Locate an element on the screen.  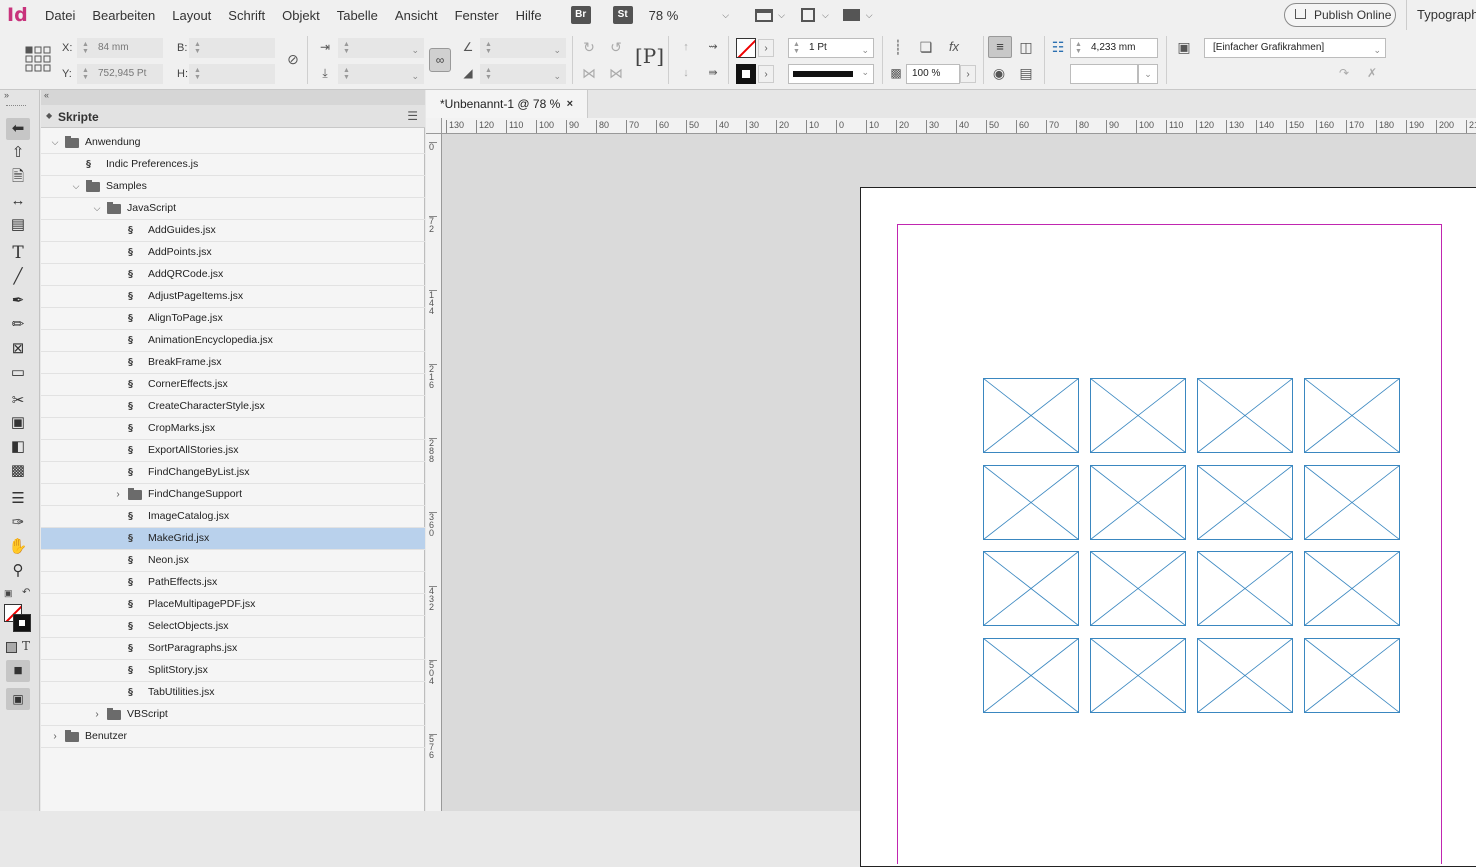
scale-y-dropdown-icon: ⌄ is located at coordinates (415, 76).